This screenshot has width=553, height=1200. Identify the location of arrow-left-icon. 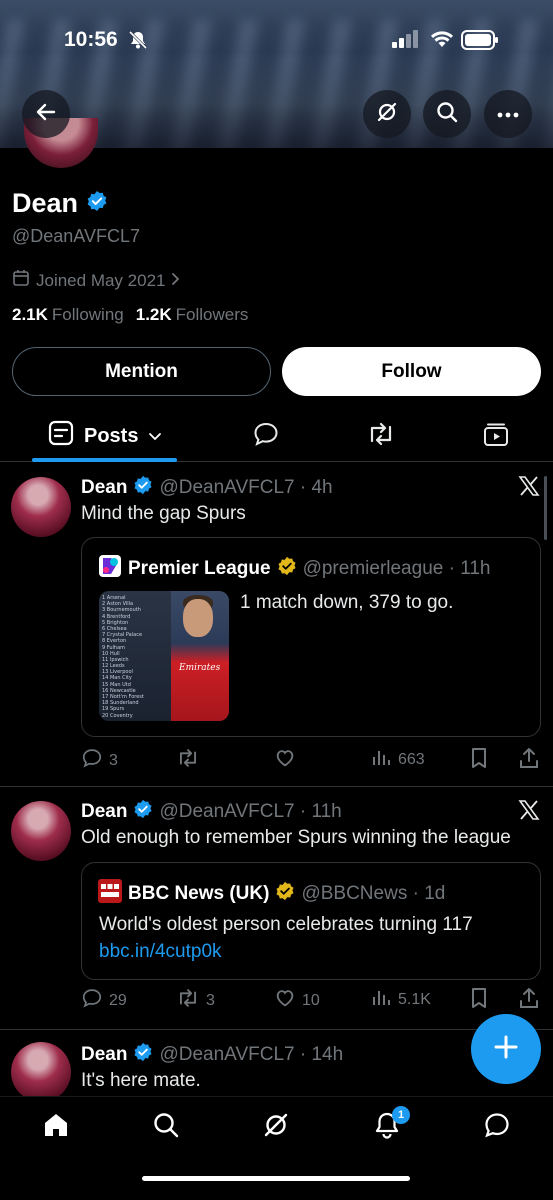
(46, 114).